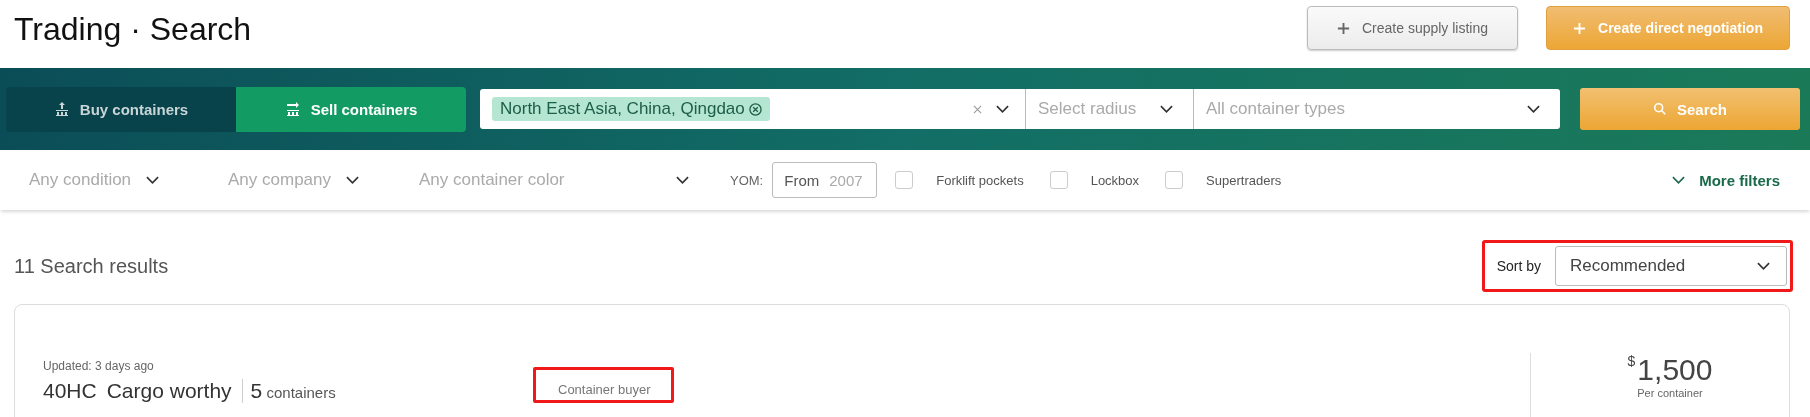  Describe the element at coordinates (977, 109) in the screenshot. I see `clear-icon` at that location.